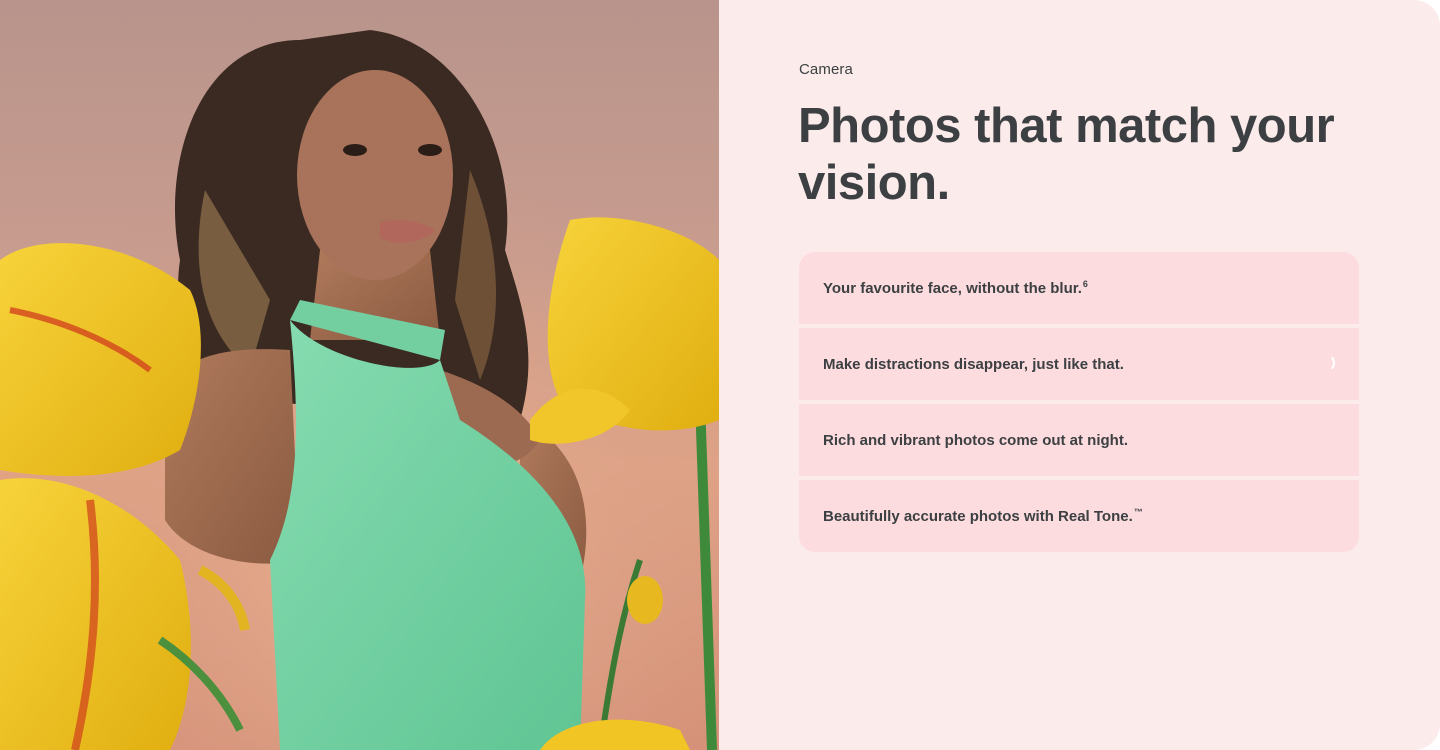  I want to click on section-headline: Photos that match your vision., so click(1066, 154).